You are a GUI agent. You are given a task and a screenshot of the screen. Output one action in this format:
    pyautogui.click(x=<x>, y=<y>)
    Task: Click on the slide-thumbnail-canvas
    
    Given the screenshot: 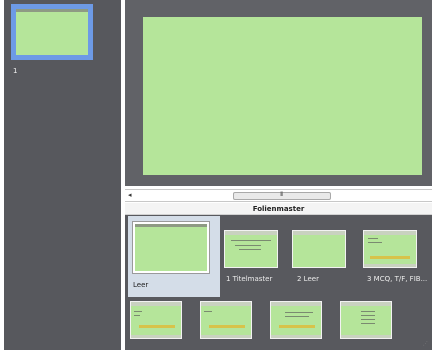 What is the action you would take?
    pyautogui.click(x=52, y=32)
    